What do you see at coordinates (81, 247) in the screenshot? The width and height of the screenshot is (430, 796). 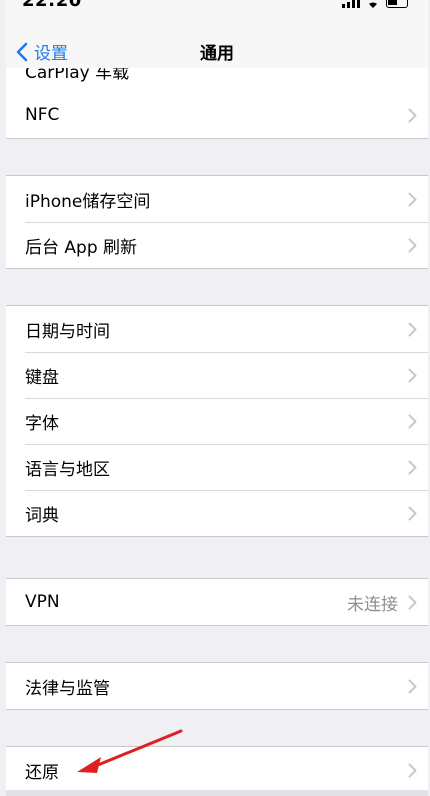 I see `list-item-label: 后台 App 刷新` at bounding box center [81, 247].